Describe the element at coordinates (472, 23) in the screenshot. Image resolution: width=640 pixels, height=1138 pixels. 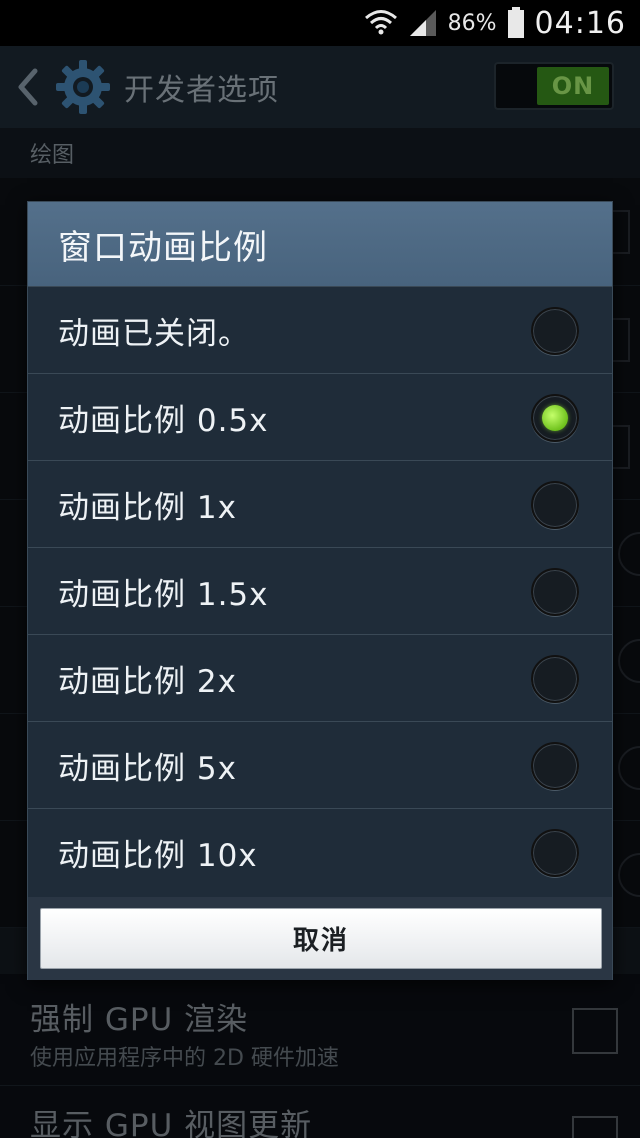
I see `battery-percent: 86%` at that location.